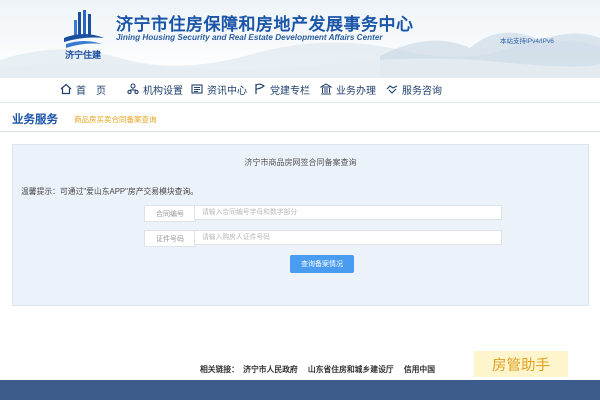 This screenshot has height=400, width=600. I want to click on nav-item-label: 资讯中心, so click(227, 91).